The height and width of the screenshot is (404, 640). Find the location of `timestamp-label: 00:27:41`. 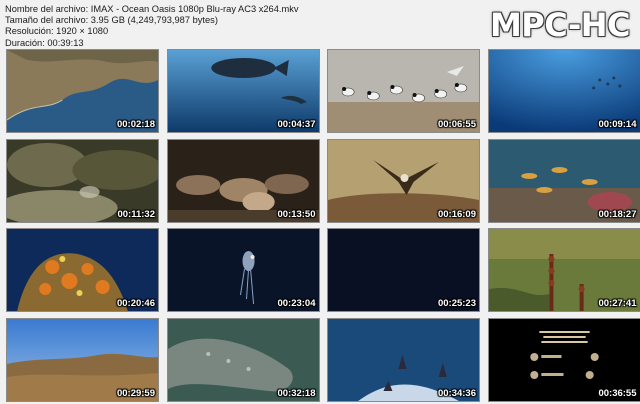

timestamp-label: 00:27:41 is located at coordinates (617, 303).